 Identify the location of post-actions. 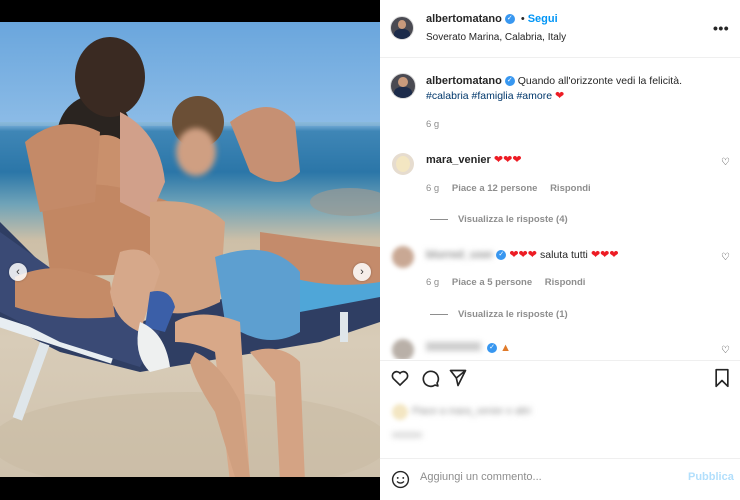
(560, 380).